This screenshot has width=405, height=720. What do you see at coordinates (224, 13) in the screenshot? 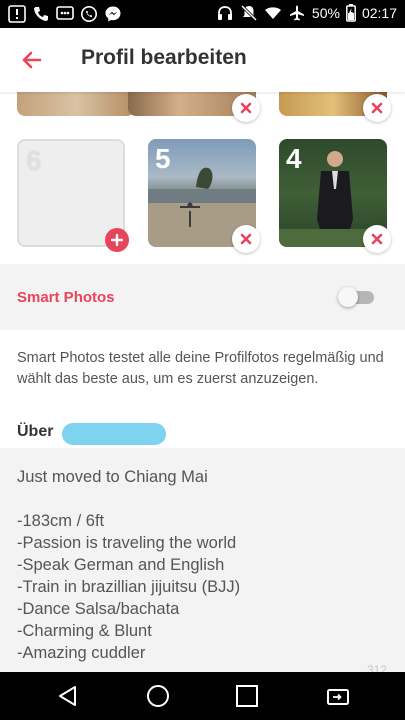
I see `headset-icon` at bounding box center [224, 13].